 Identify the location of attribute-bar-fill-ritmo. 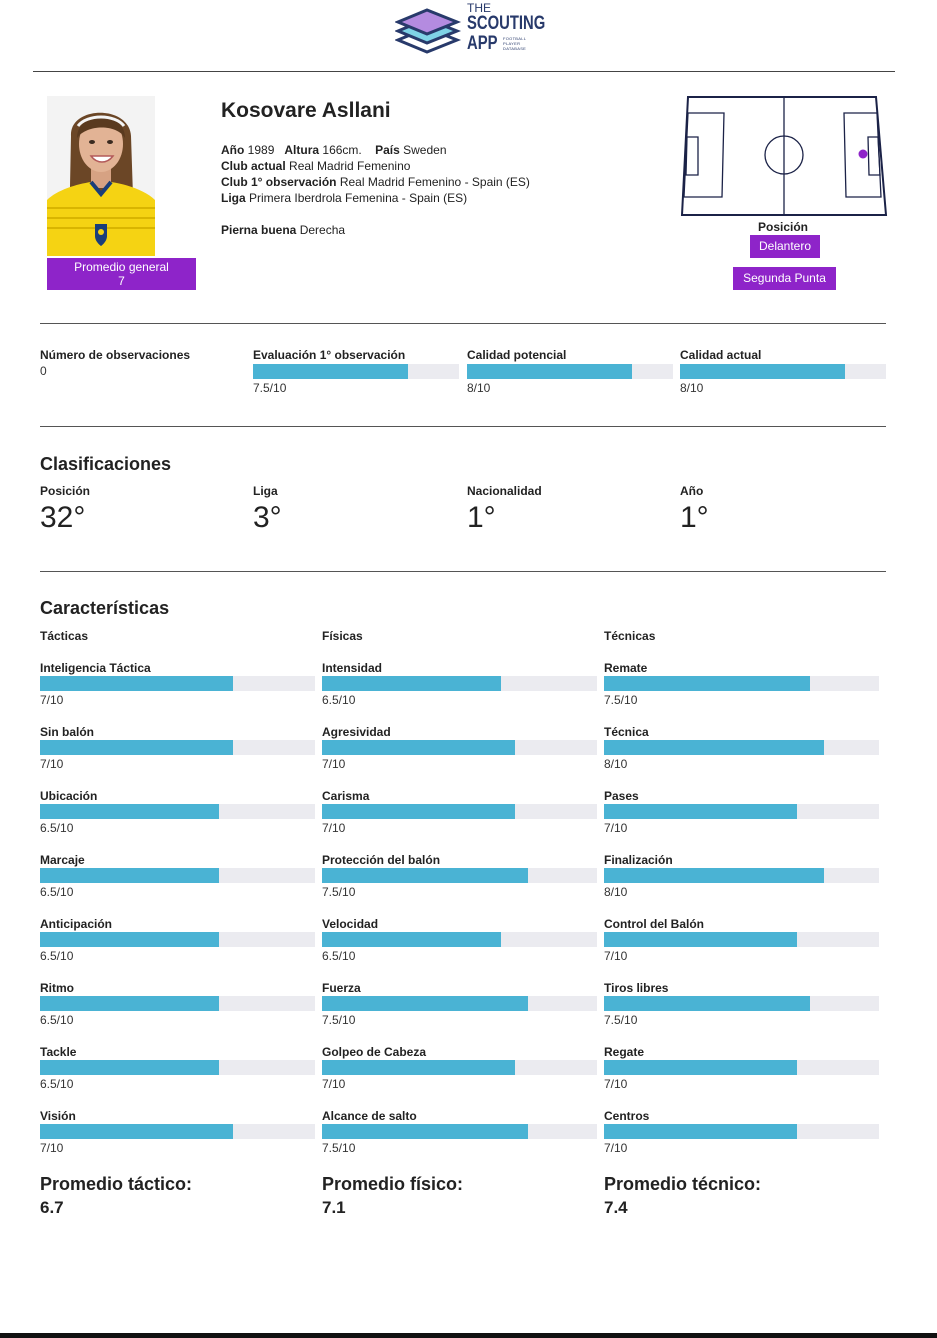
(129, 1003).